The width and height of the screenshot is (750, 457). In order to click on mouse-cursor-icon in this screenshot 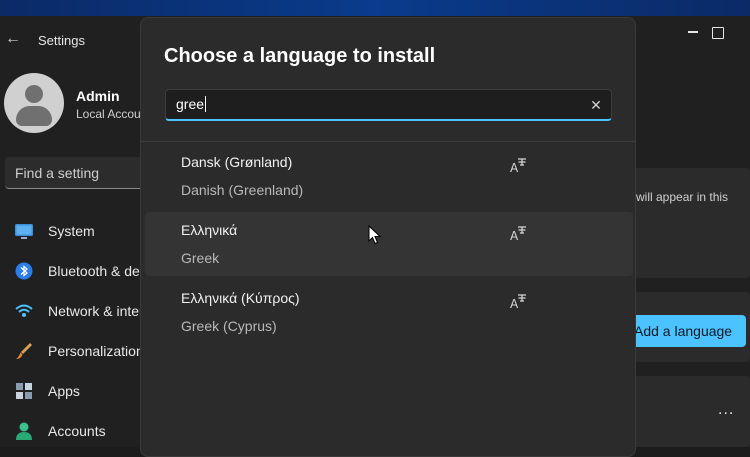, I will do `click(375, 235)`.